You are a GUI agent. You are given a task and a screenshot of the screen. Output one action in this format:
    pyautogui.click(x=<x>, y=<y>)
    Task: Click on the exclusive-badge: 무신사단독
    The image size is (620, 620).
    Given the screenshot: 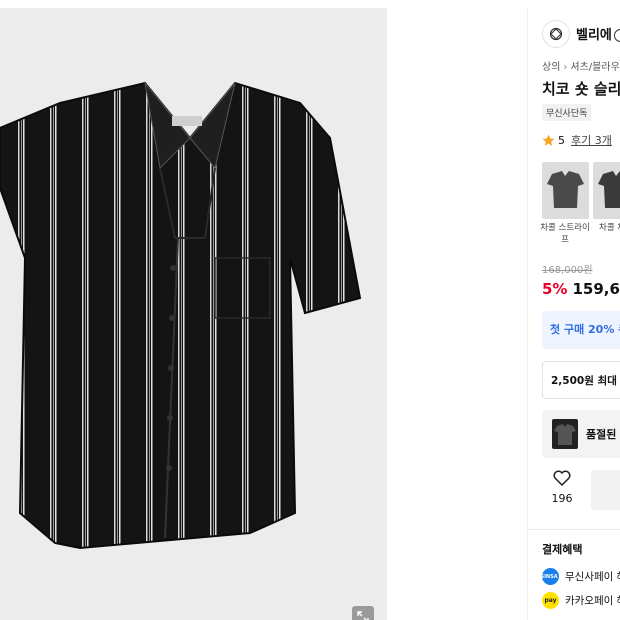 What is the action you would take?
    pyautogui.click(x=567, y=112)
    